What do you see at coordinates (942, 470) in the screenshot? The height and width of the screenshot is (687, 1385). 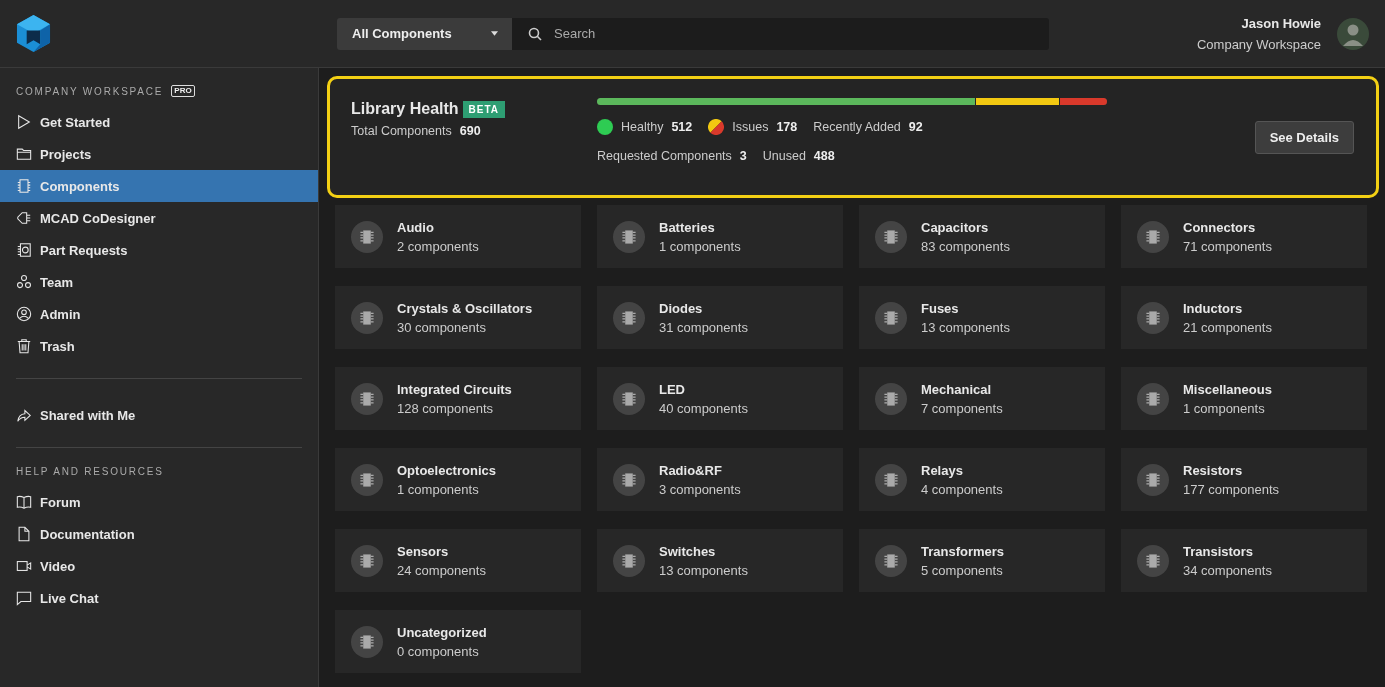 I see `category-name: Relays` at bounding box center [942, 470].